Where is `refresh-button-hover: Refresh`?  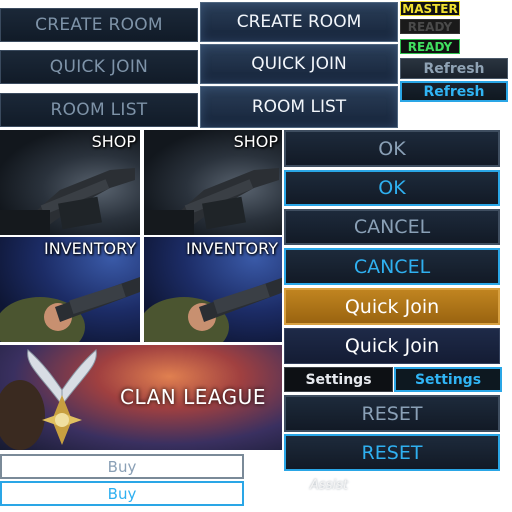 refresh-button-hover: Refresh is located at coordinates (454, 91).